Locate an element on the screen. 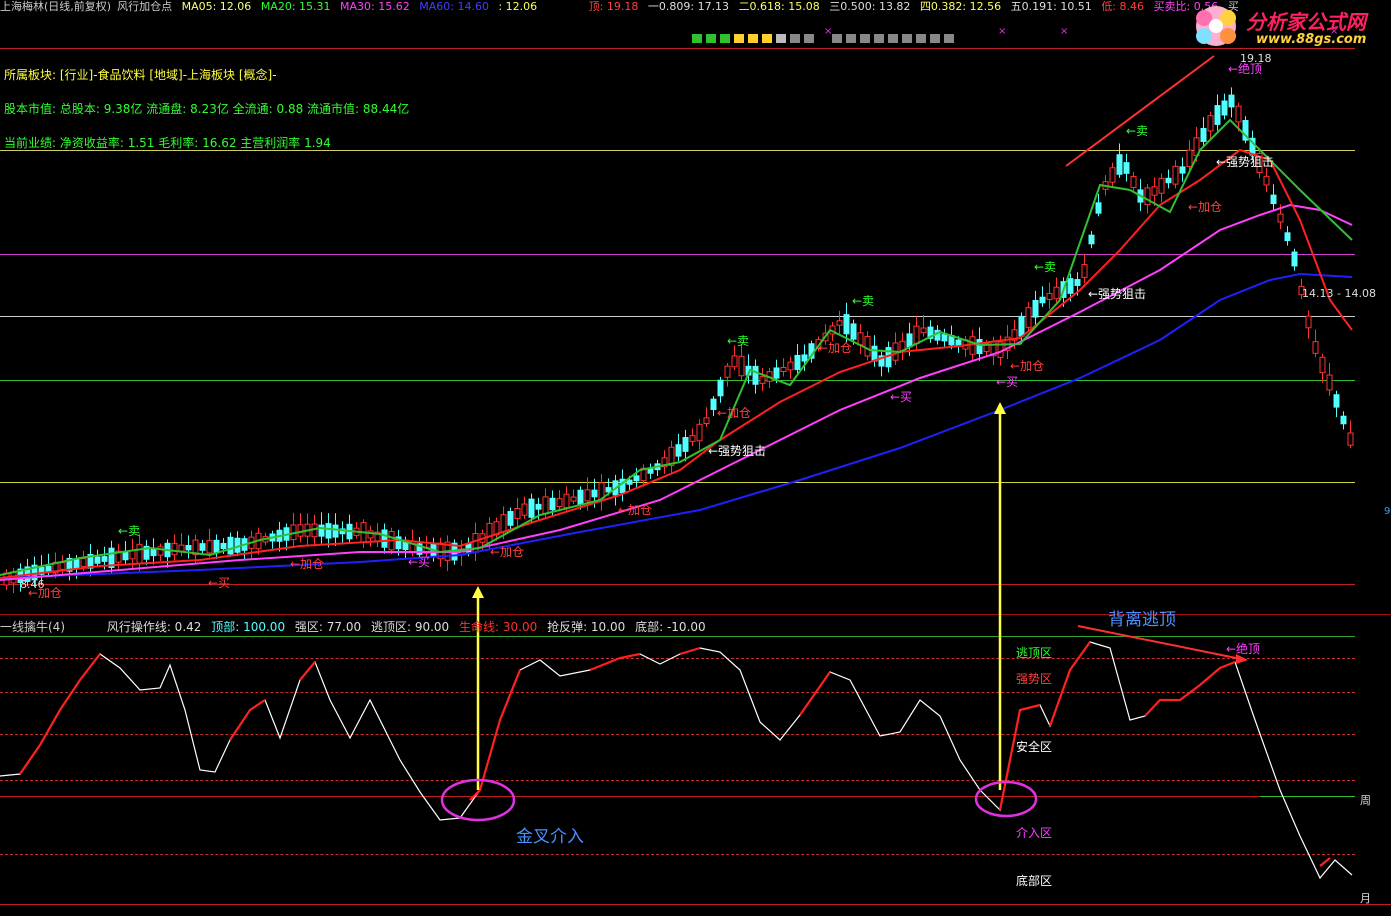 This screenshot has height=916, width=1391. buy-signal: ←买 is located at coordinates (219, 583).